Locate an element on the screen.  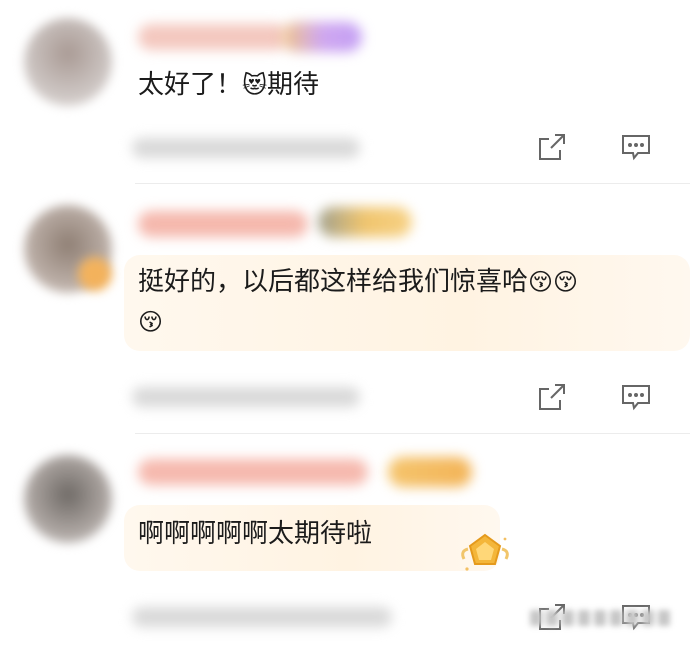
comment-text: 太好了！😻期待 is located at coordinates (229, 85).